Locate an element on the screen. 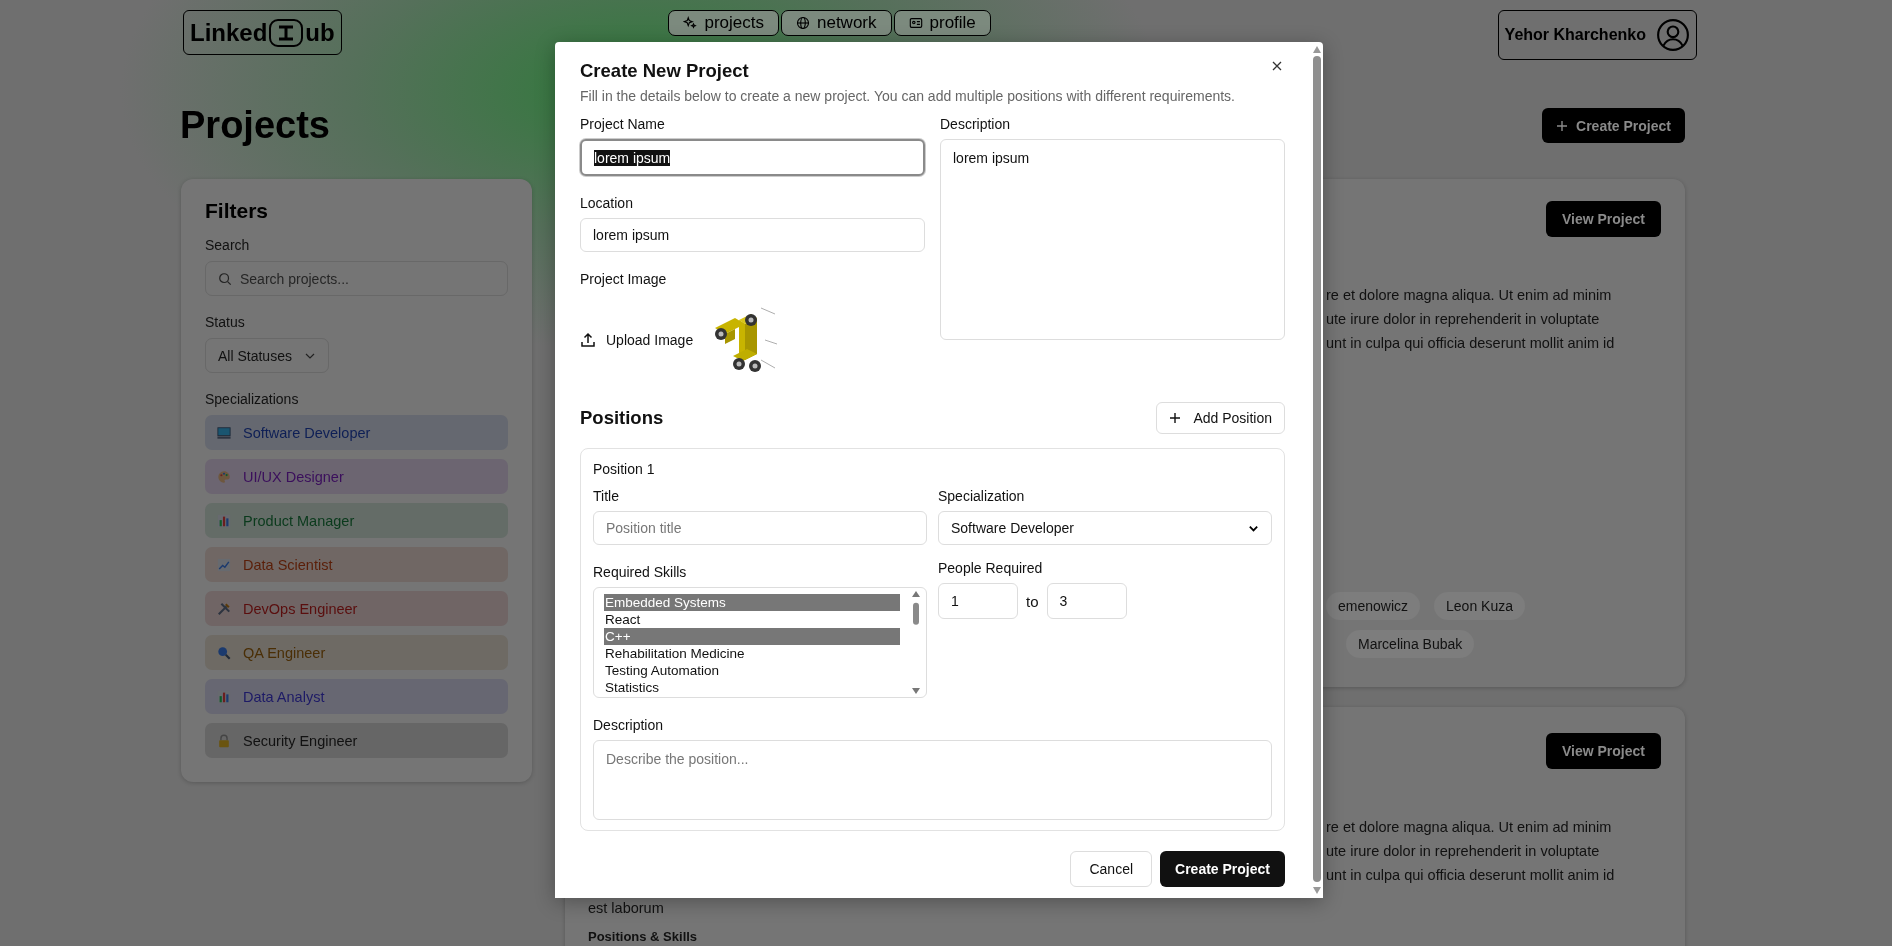  line-chart-icon is located at coordinates (224, 564).